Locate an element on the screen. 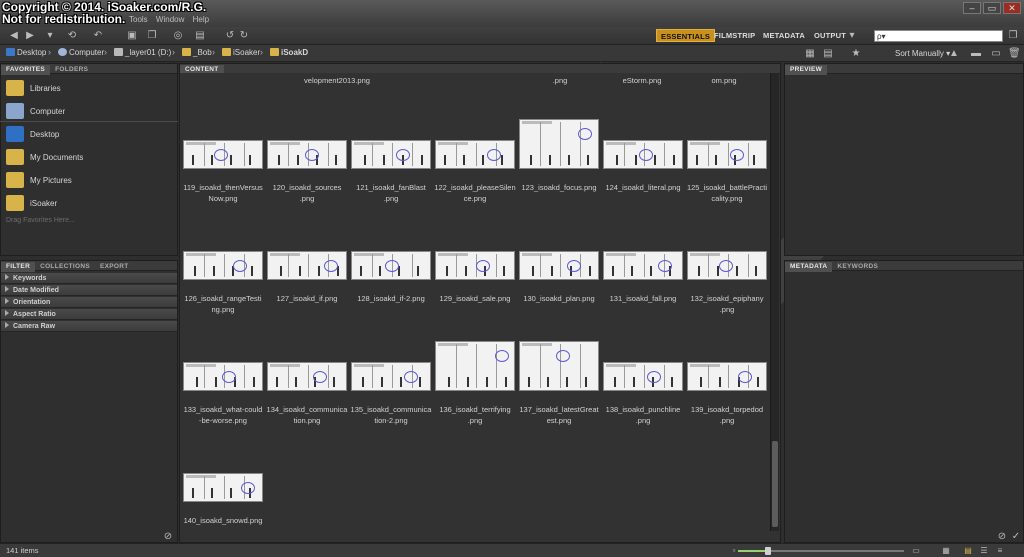  view-grid-icon: ▦ is located at coordinates (810, 54).